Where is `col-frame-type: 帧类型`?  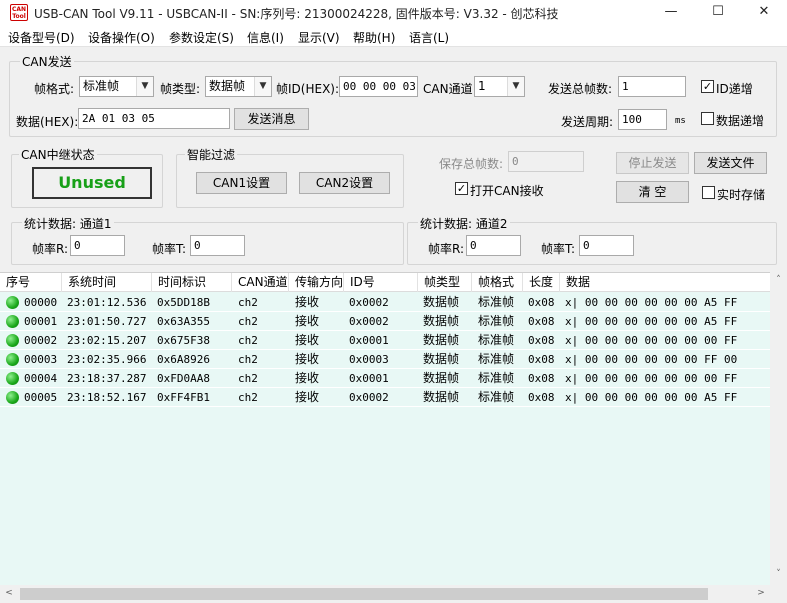 col-frame-type: 帧类型 is located at coordinates (445, 282).